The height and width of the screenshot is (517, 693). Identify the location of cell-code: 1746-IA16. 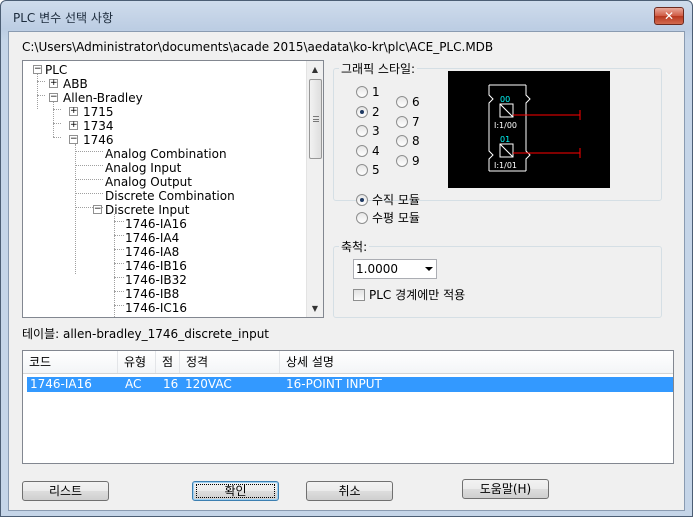
(61, 384).